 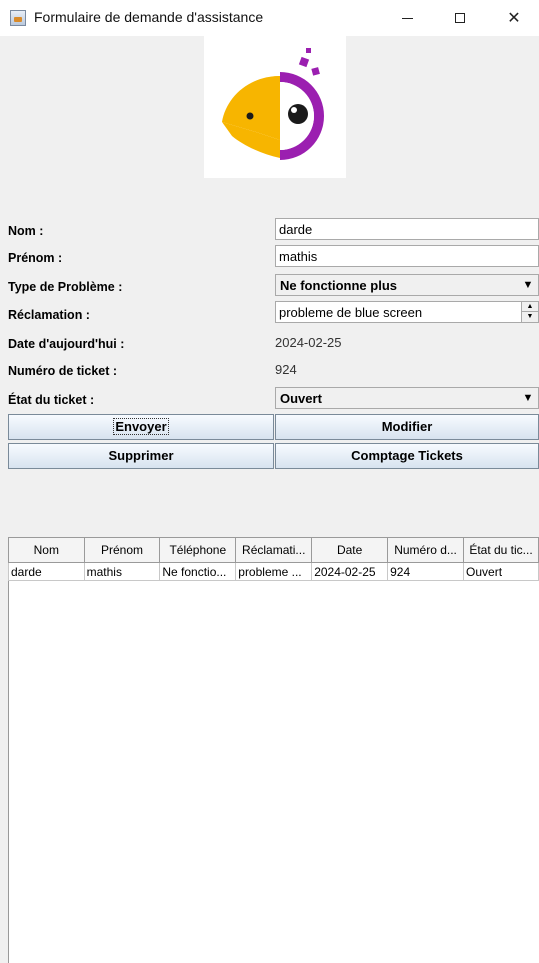 I want to click on column-header: Date, so click(x=350, y=550).